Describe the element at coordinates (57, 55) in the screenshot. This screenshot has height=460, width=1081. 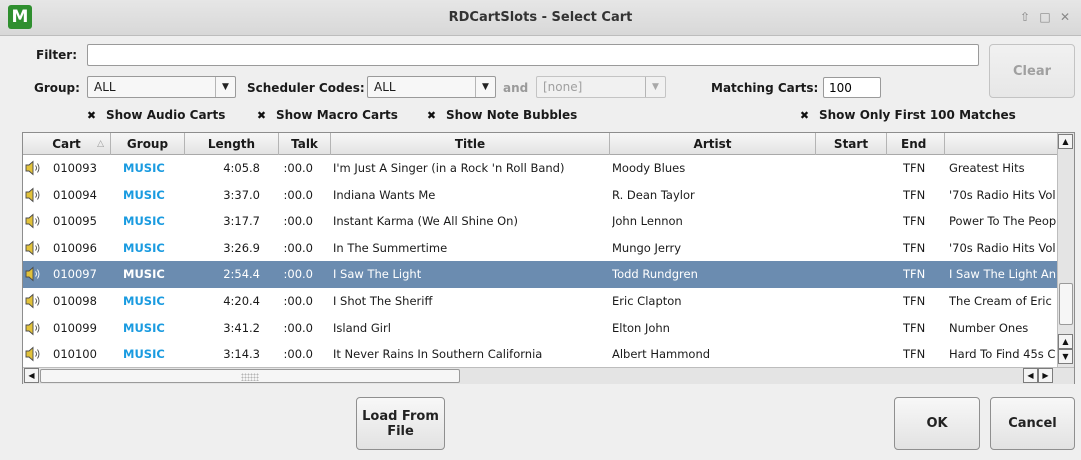
I see `filter-label: Filter:` at that location.